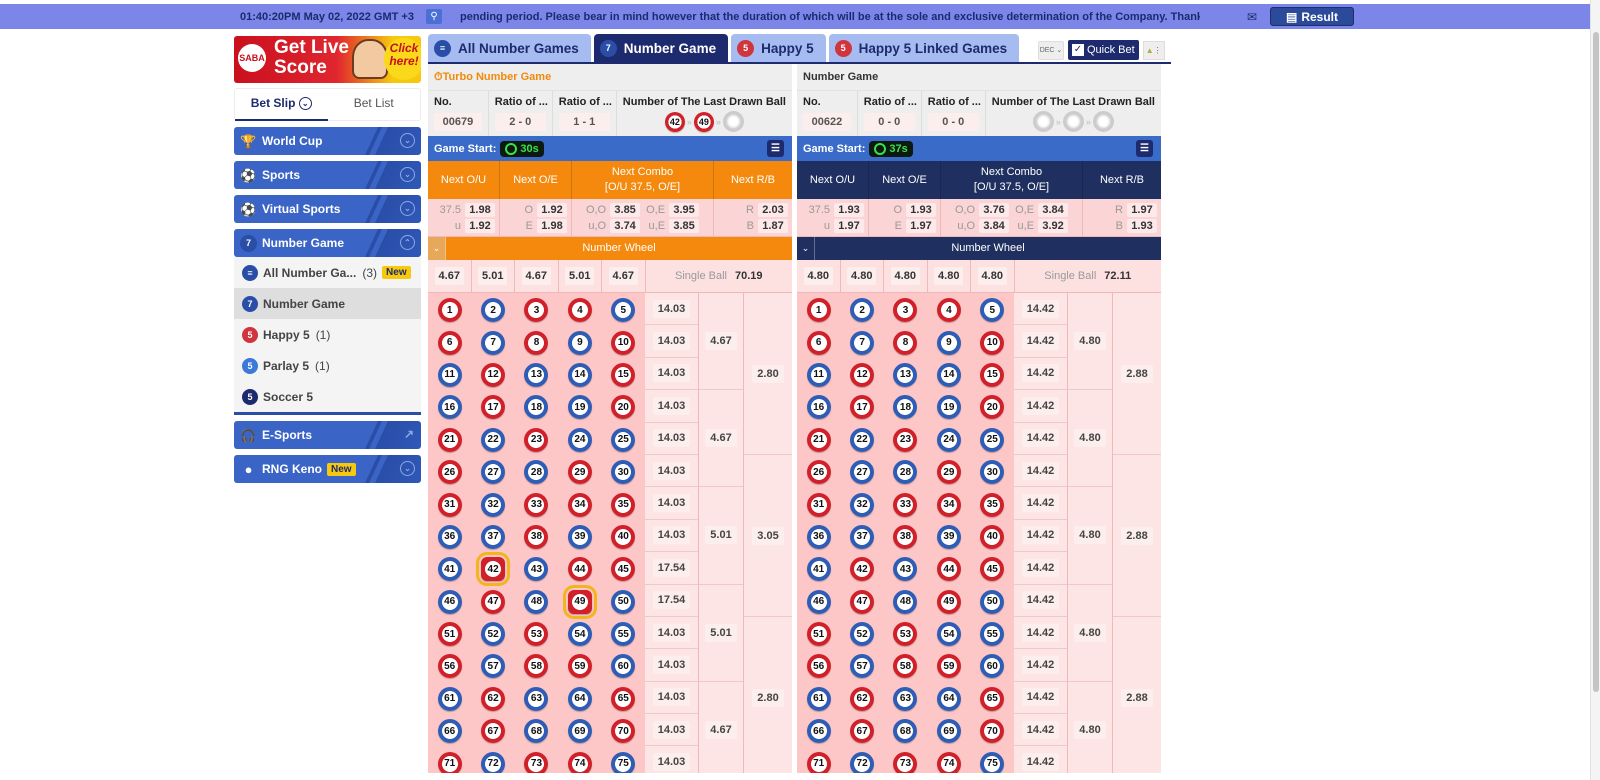 This screenshot has height=780, width=1600. What do you see at coordinates (948, 602) in the screenshot?
I see `ball-cell: 49` at bounding box center [948, 602].